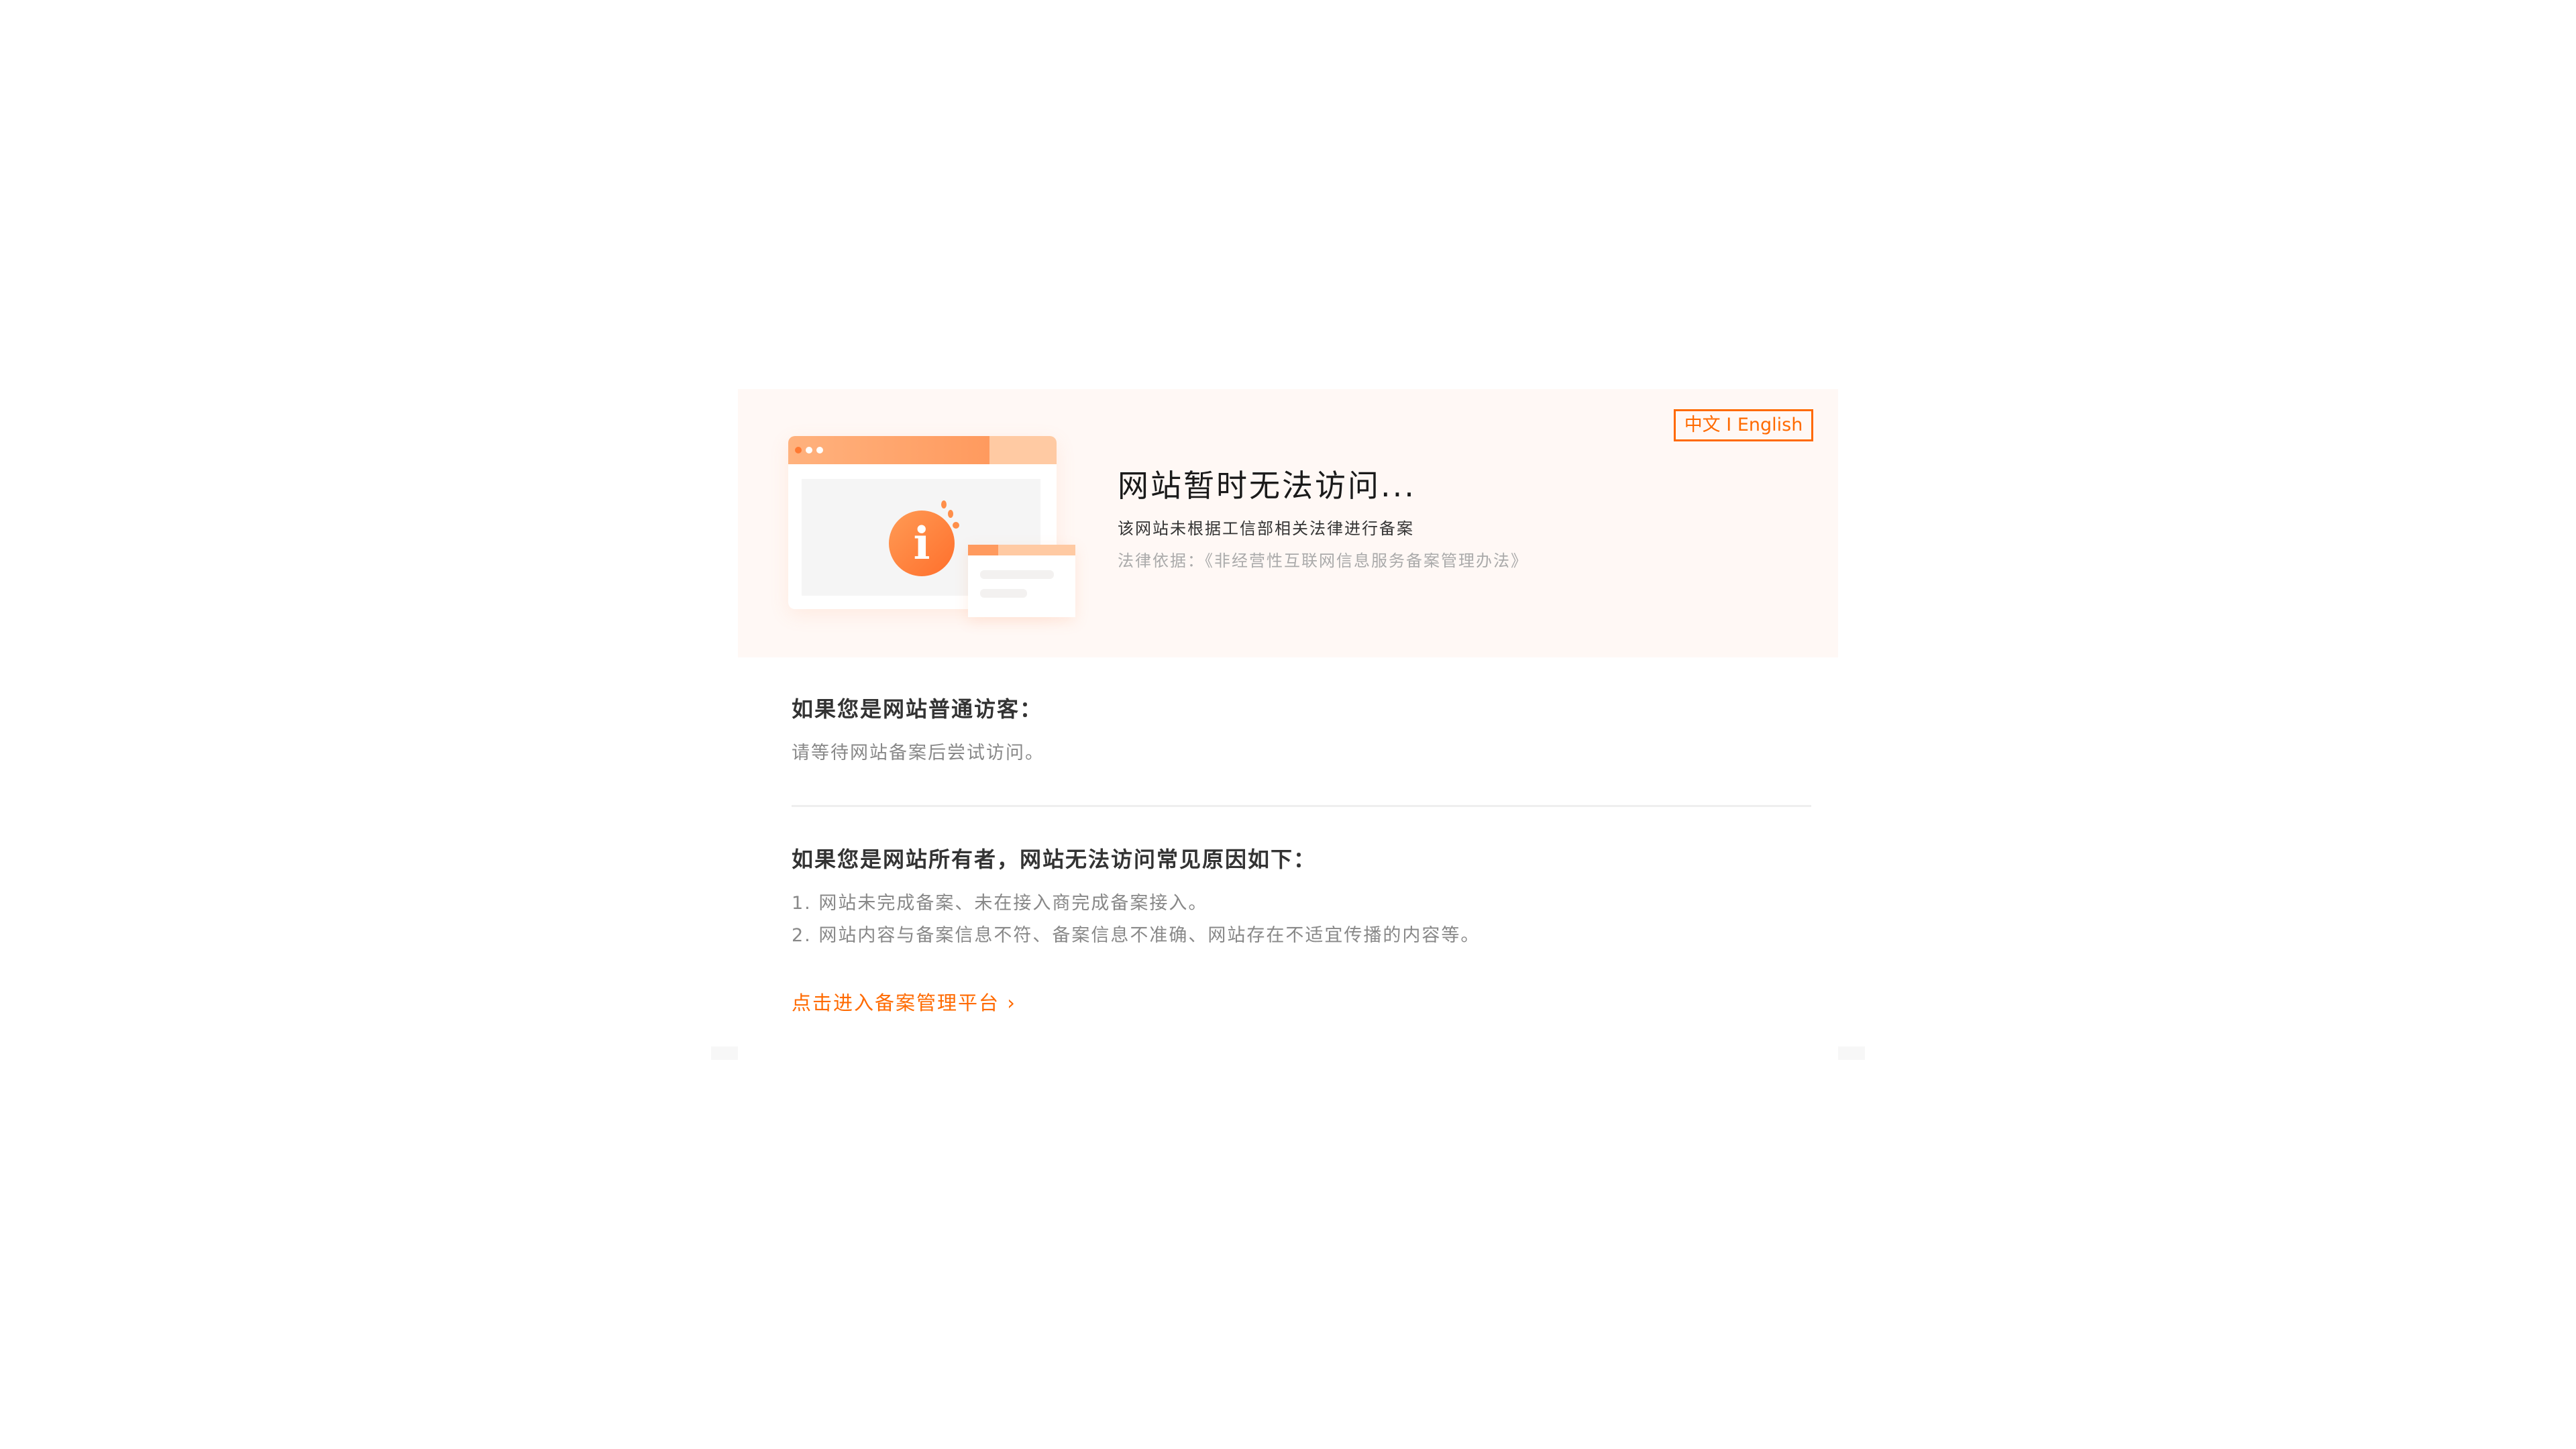 This screenshot has height=1449, width=2576. What do you see at coordinates (1000, 903) in the screenshot?
I see `reason-item: 1. 网站未完成备案、未在接入商完成备案接入。` at bounding box center [1000, 903].